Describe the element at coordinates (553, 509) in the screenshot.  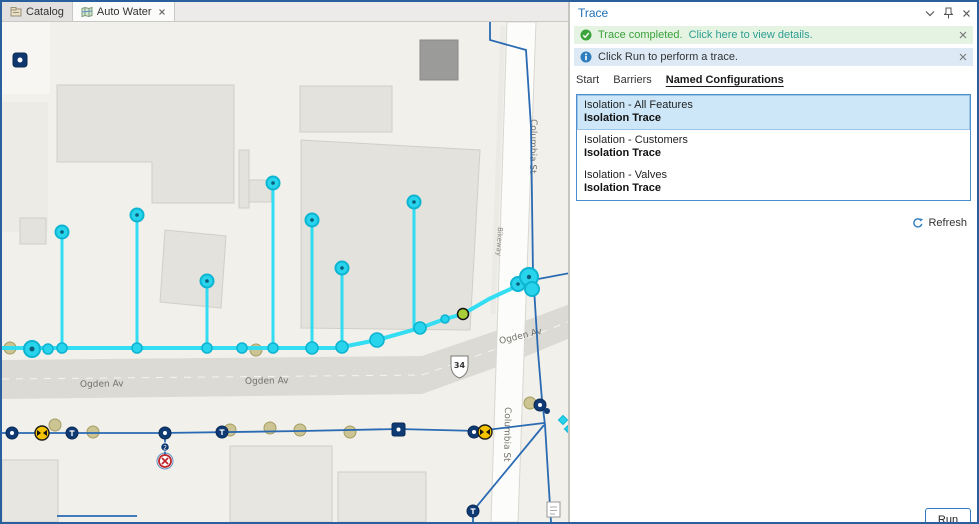
I see `map-note-icon` at that location.